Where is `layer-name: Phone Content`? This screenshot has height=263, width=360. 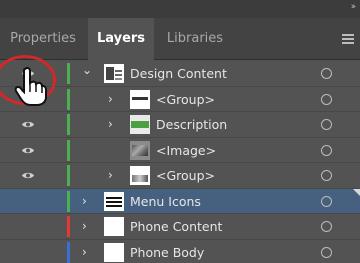
layer-name: Phone Content is located at coordinates (176, 226).